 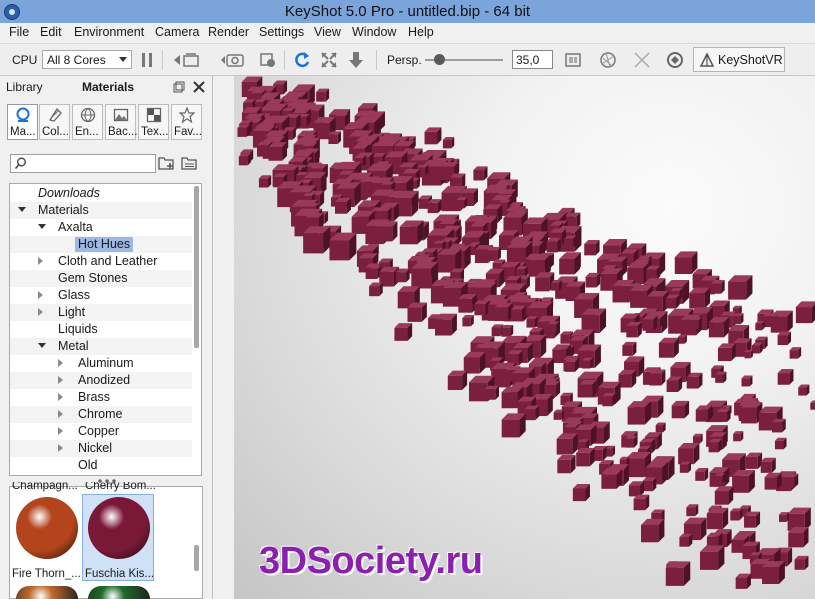 I want to click on pause-icon, so click(x=147, y=60).